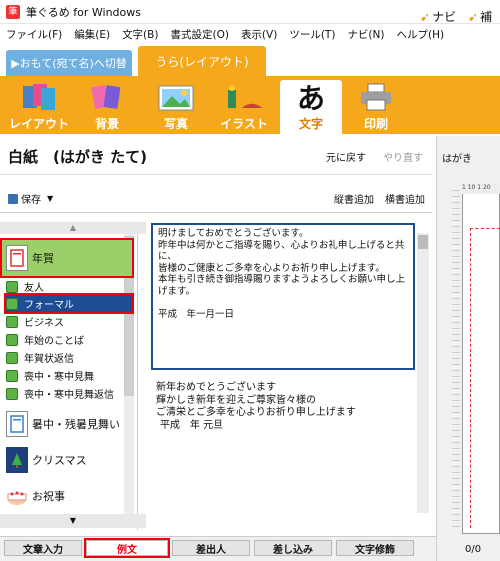 Image resolution: width=500 pixels, height=561 pixels. I want to click on category-christmas: クリスマス, so click(67, 460).